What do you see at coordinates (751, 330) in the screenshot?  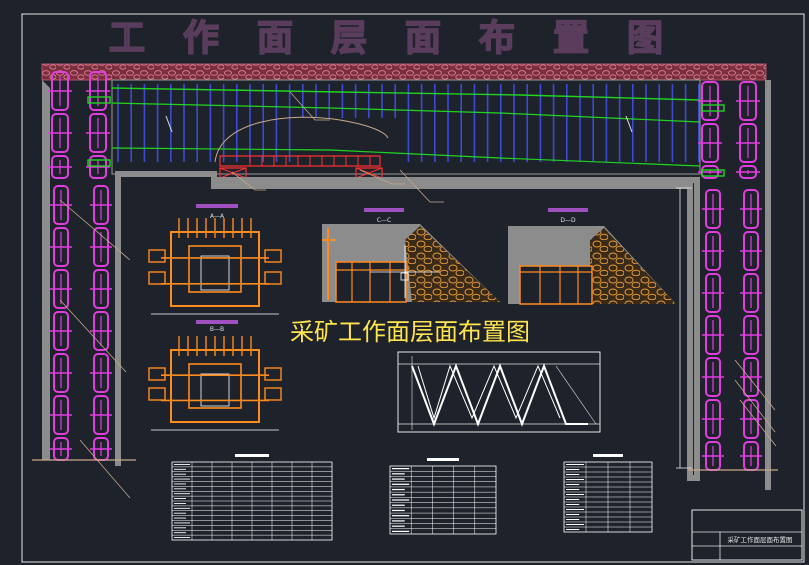 I see `support-column-right-b` at bounding box center [751, 330].